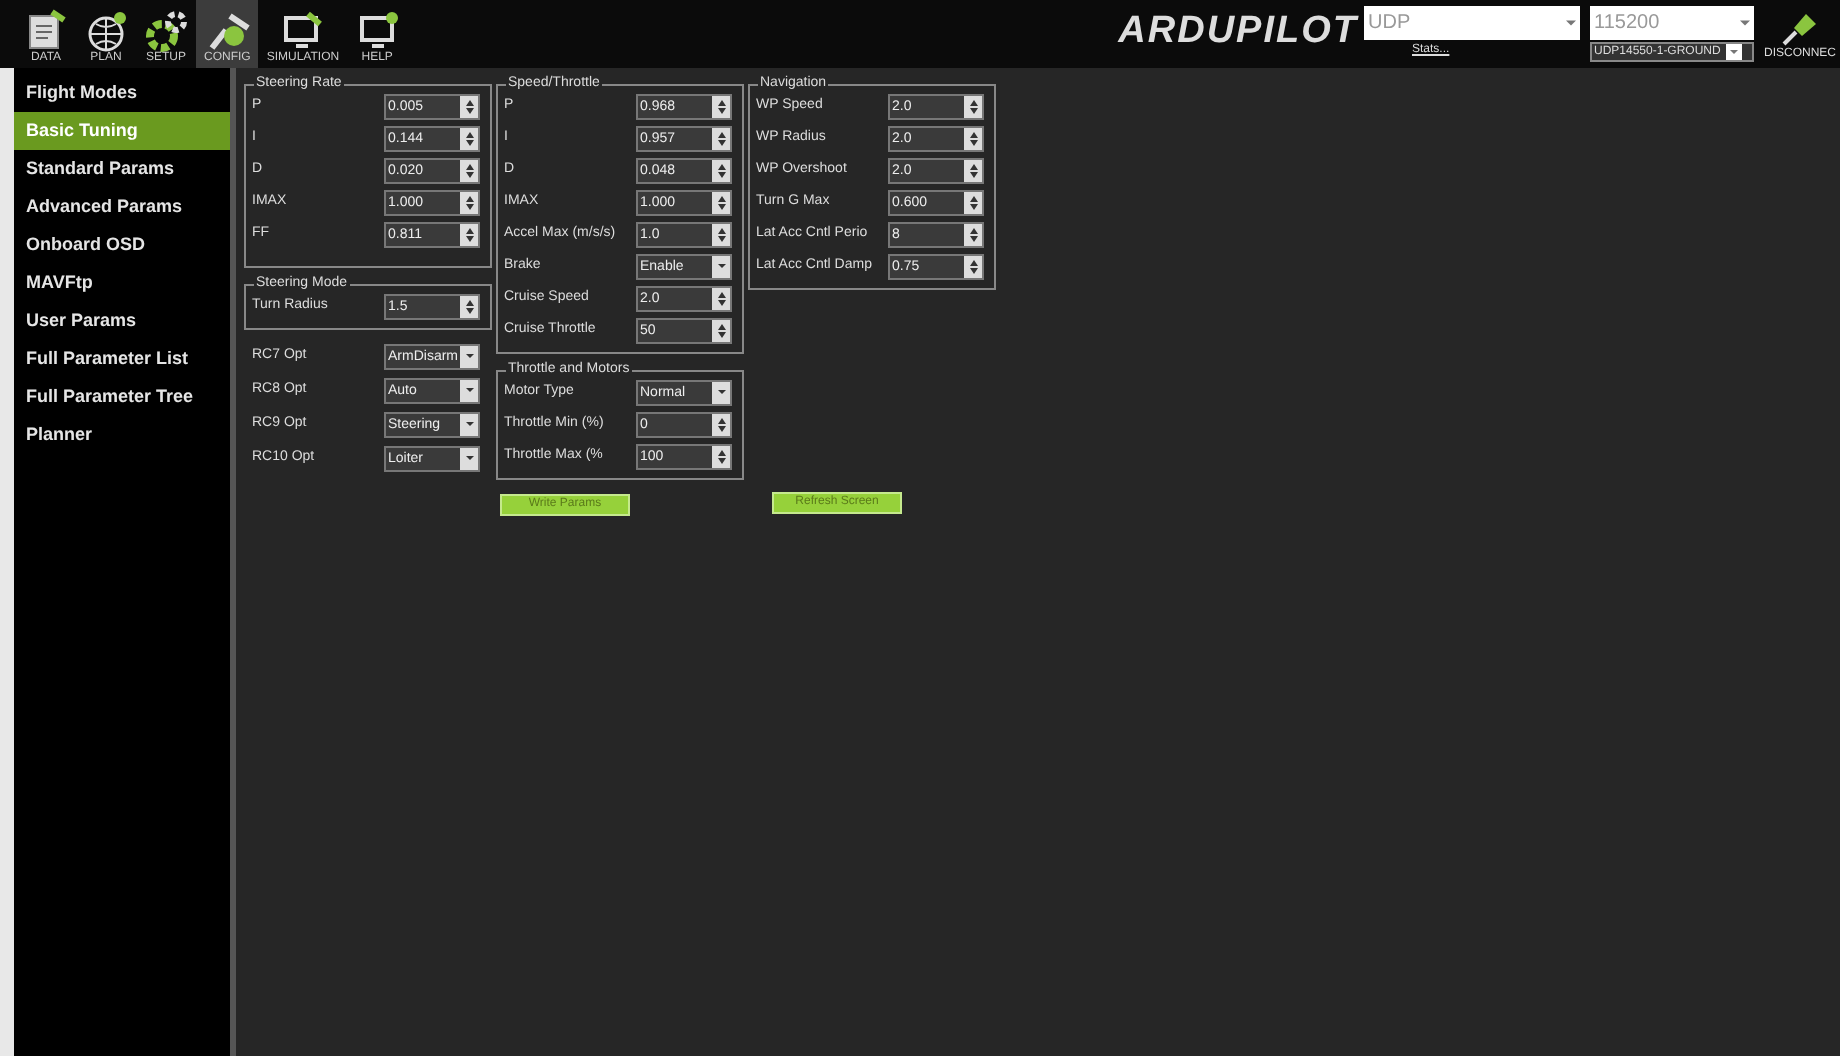  What do you see at coordinates (122, 169) in the screenshot?
I see `sidebar-item: Standard Params` at bounding box center [122, 169].